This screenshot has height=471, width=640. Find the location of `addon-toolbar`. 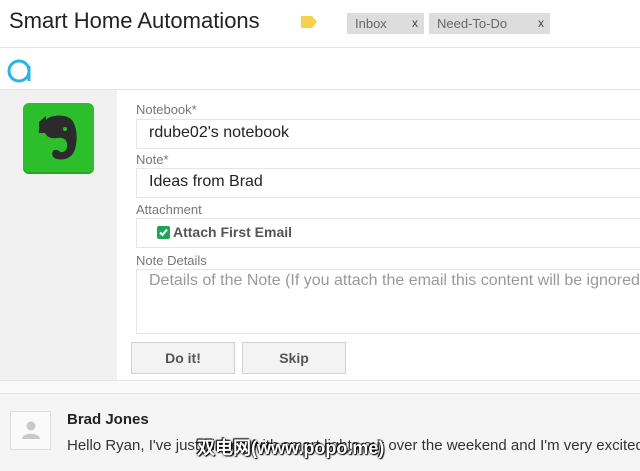

addon-toolbar is located at coordinates (320, 68).